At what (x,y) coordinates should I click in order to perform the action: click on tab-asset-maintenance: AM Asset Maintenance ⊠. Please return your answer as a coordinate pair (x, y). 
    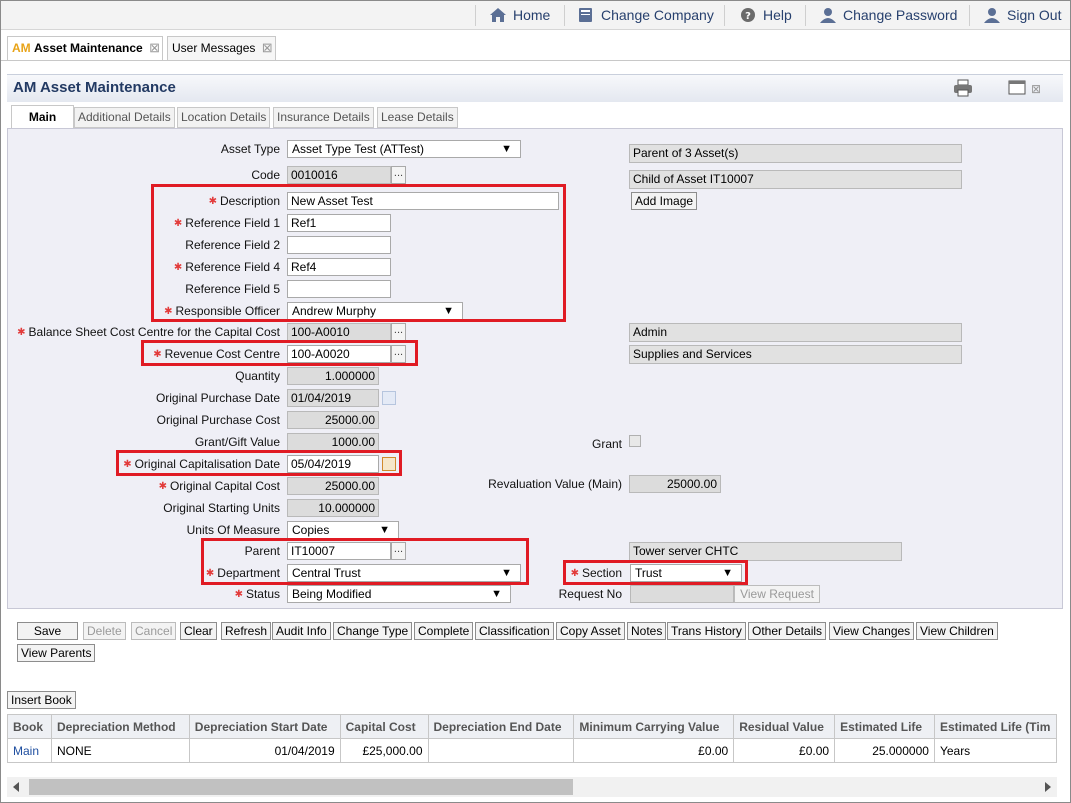
    Looking at the image, I should click on (85, 48).